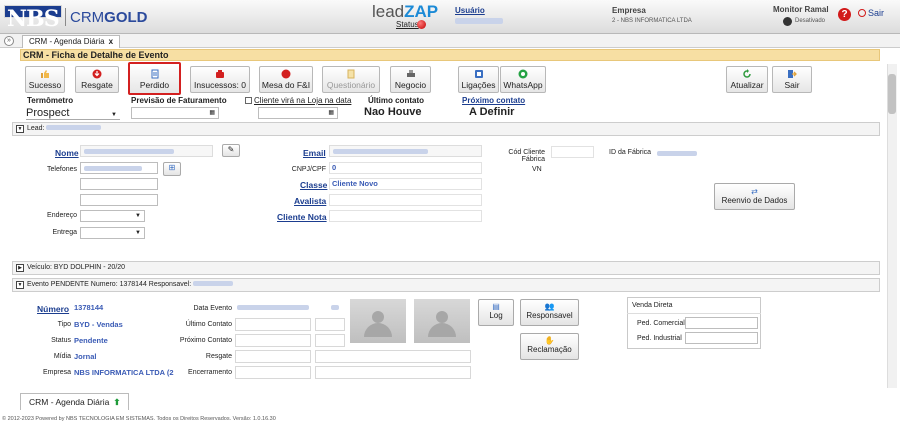 Image resolution: width=900 pixels, height=427 pixels. Describe the element at coordinates (154, 78) in the screenshot. I see `perdido-button: Perdido` at that location.